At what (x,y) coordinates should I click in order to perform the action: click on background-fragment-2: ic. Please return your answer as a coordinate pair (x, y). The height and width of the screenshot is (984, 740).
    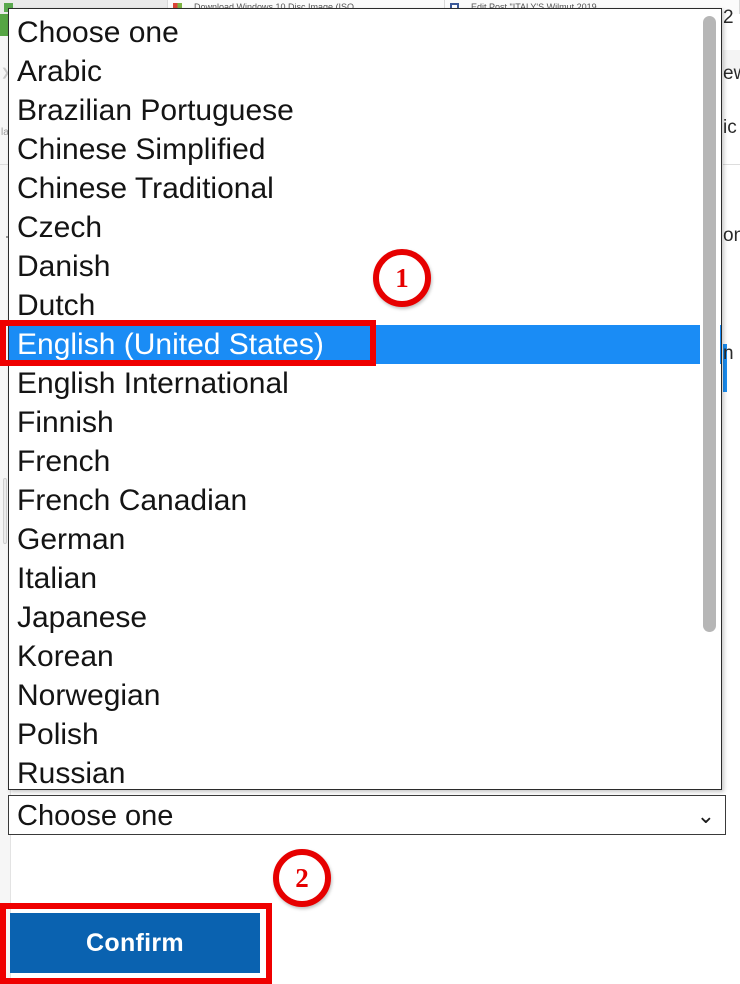
    Looking at the image, I should click on (730, 127).